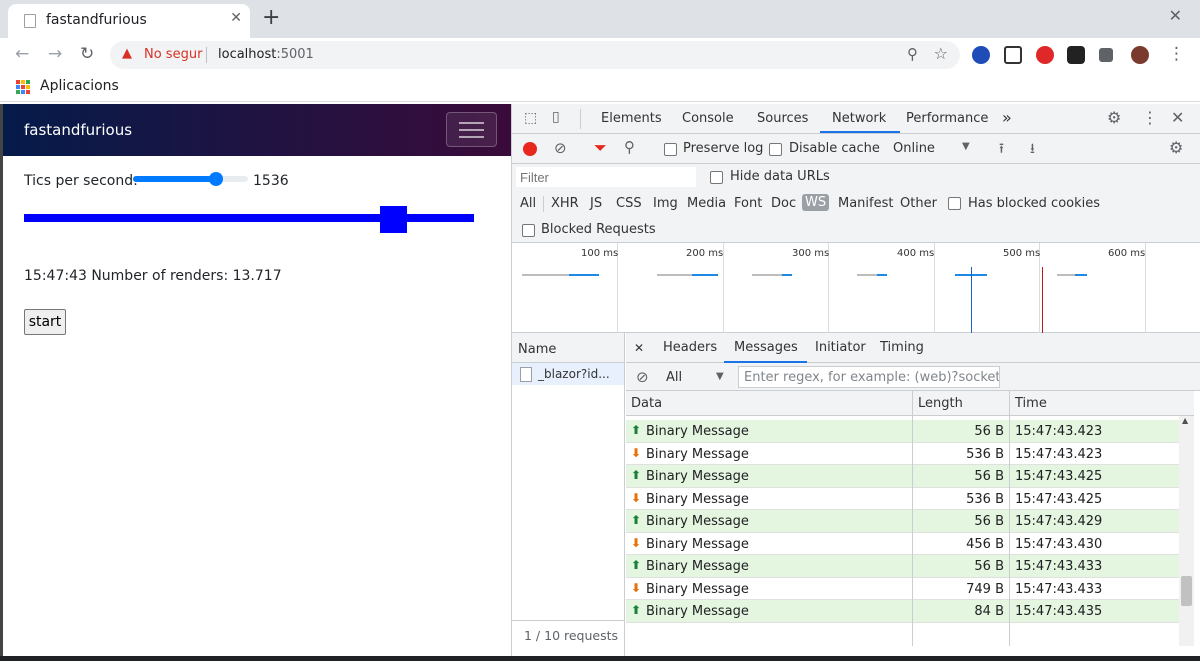  I want to click on type-other: Other, so click(918, 203).